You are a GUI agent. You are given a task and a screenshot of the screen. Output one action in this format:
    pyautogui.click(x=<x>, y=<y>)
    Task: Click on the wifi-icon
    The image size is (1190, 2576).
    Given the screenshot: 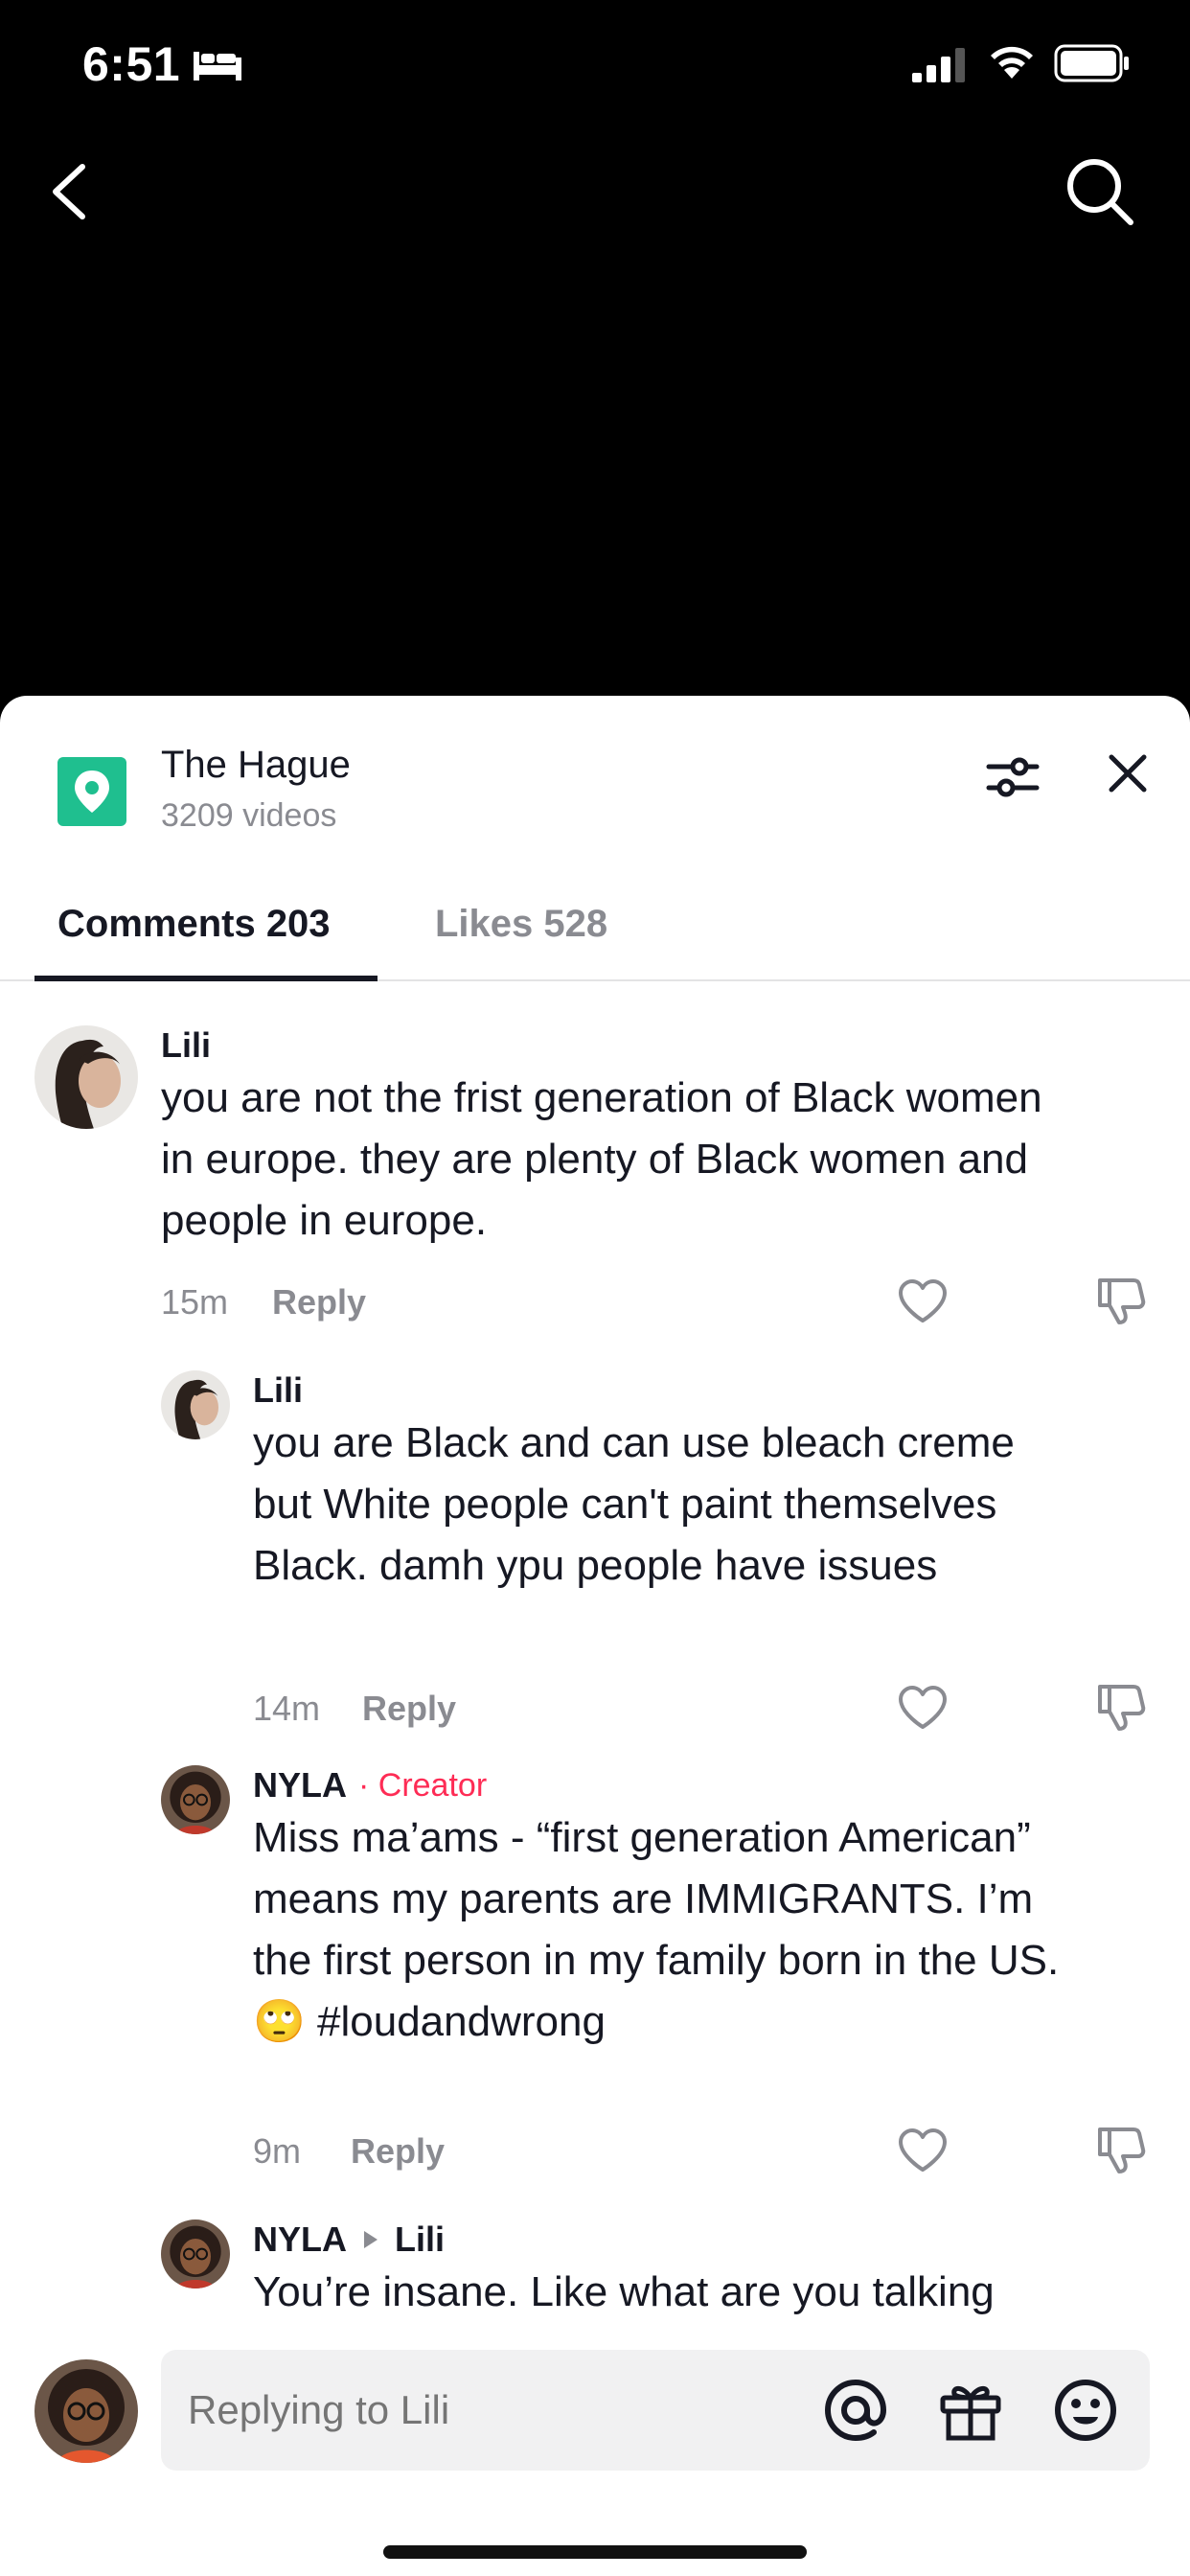 What is the action you would take?
    pyautogui.click(x=1012, y=63)
    